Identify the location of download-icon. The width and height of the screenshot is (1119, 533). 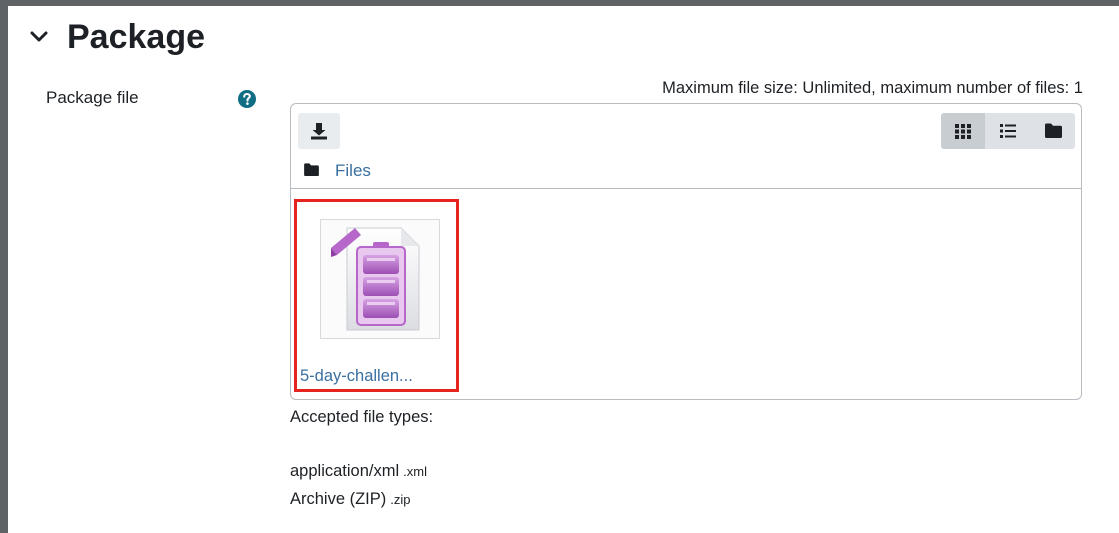
(319, 131).